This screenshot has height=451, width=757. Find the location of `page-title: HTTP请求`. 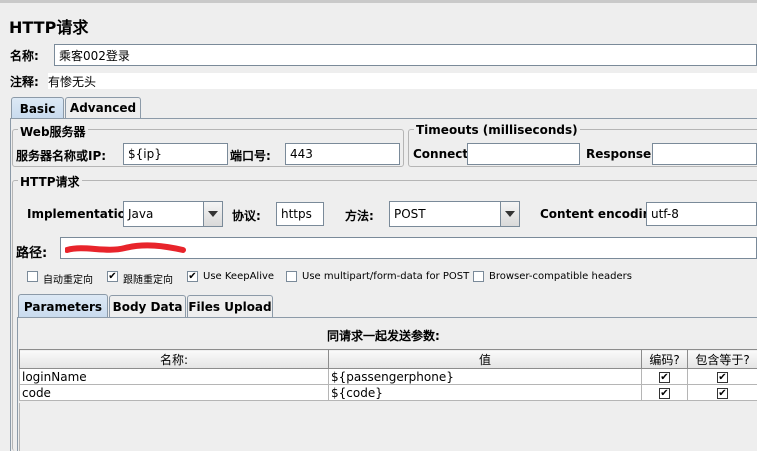

page-title: HTTP请求 is located at coordinates (49, 27).